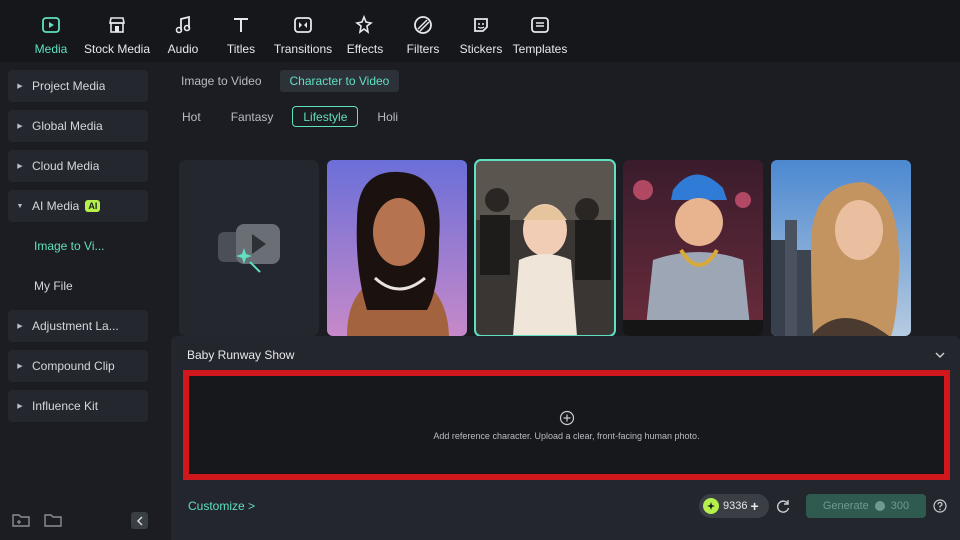 The height and width of the screenshot is (540, 960). I want to click on chevron-left-icon, so click(139, 520).